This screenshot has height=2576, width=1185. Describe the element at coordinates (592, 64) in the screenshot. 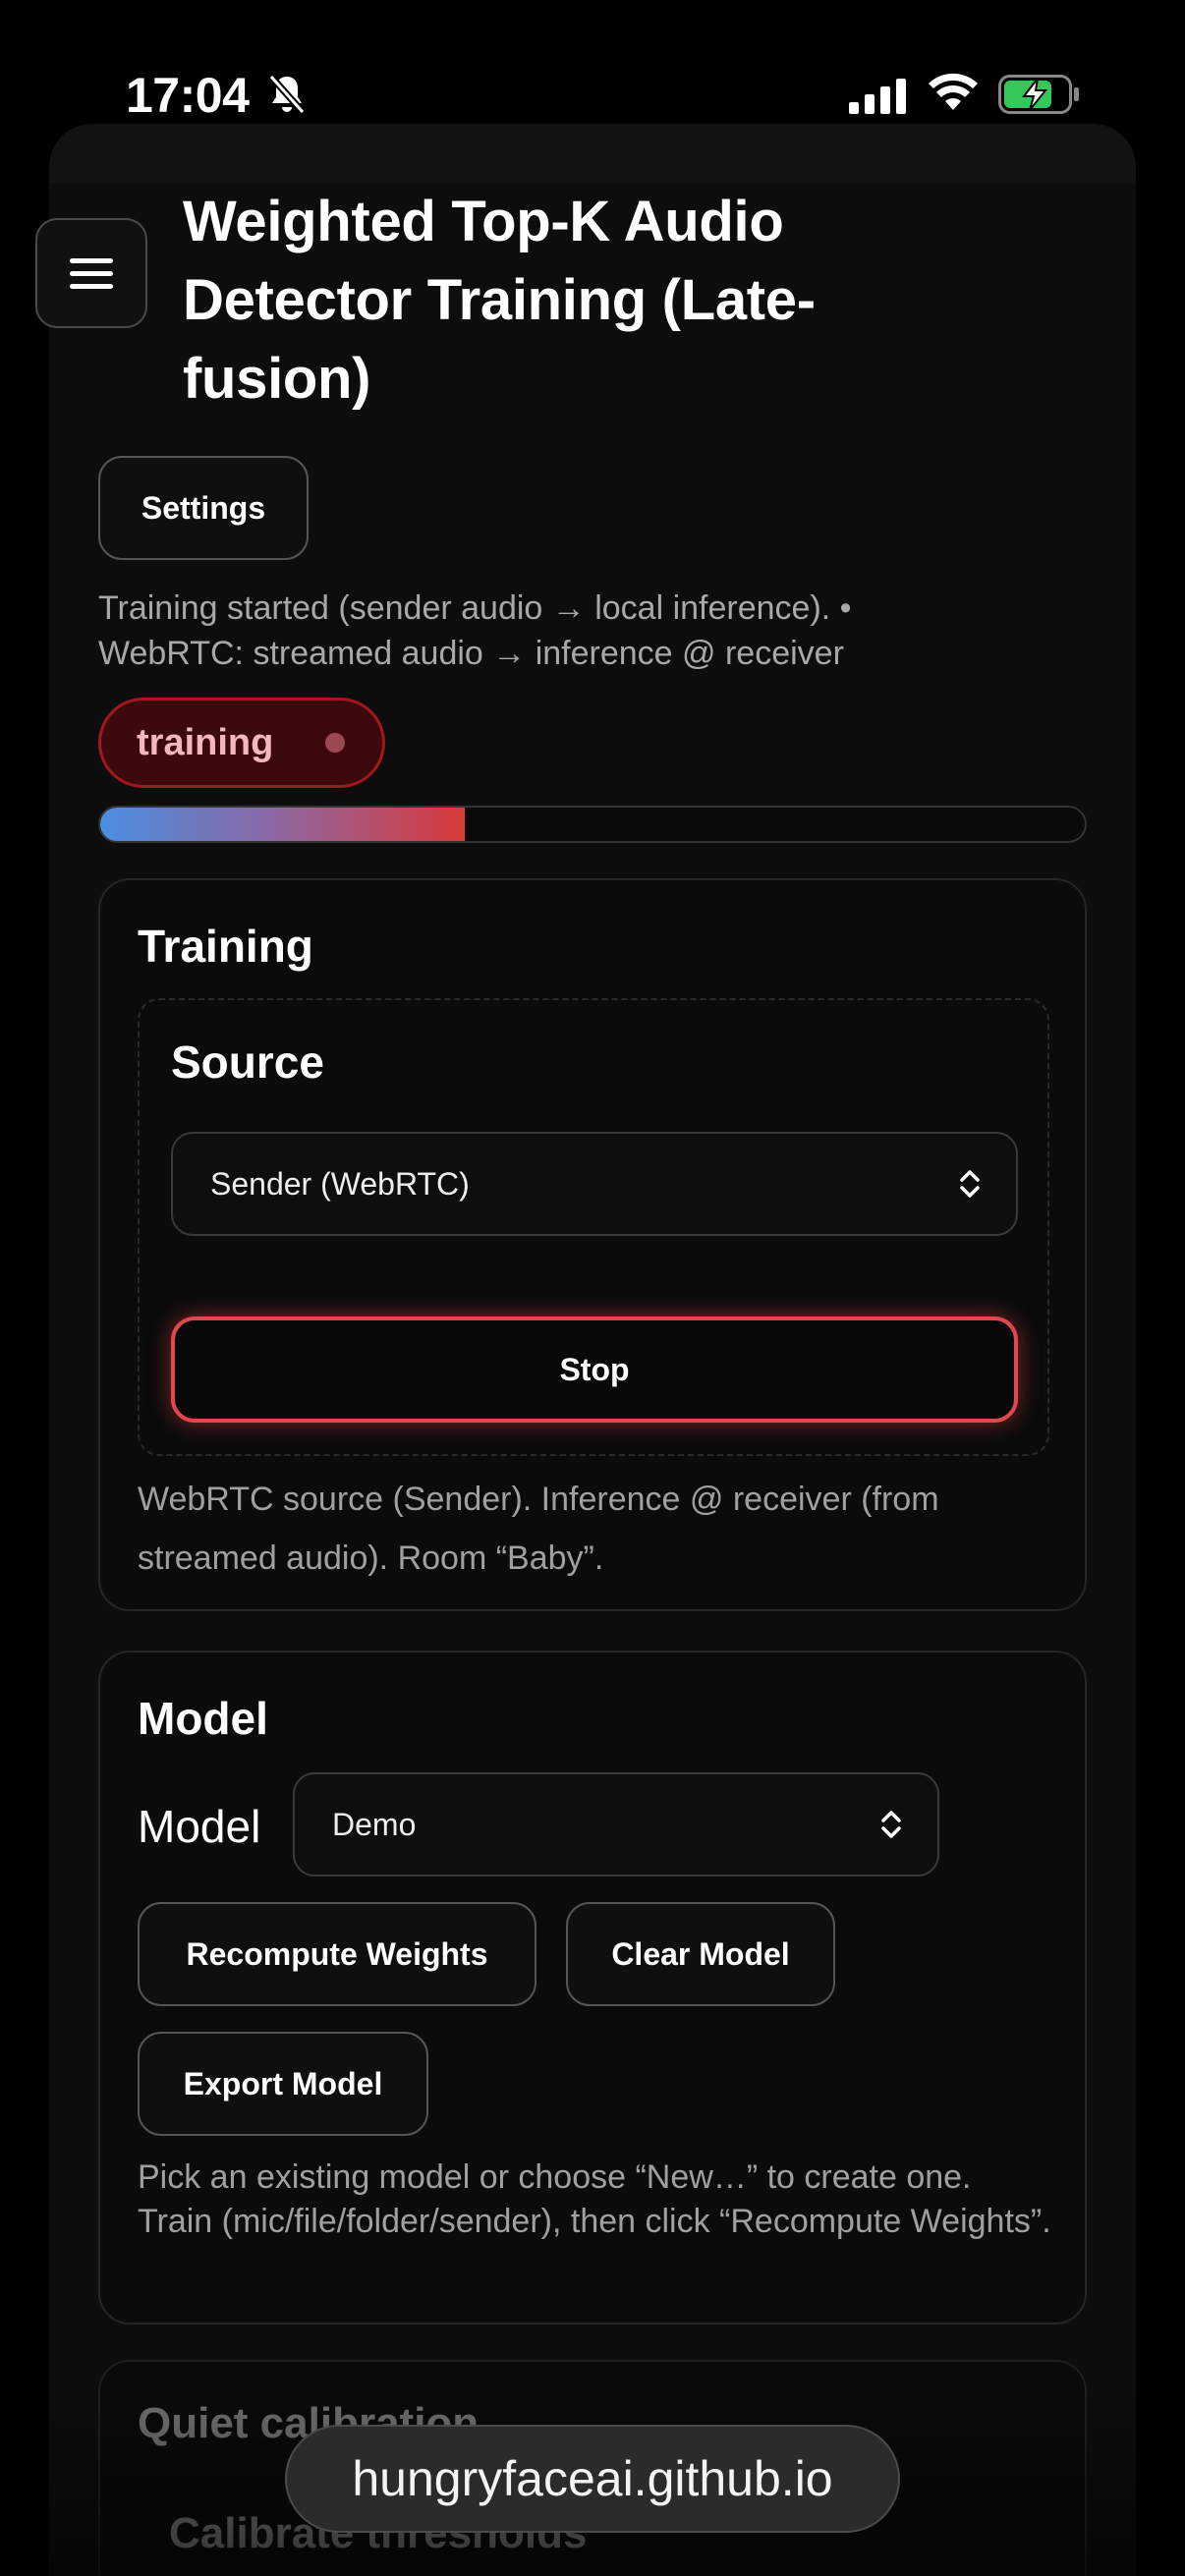

I see `status-bar: 17:04` at that location.